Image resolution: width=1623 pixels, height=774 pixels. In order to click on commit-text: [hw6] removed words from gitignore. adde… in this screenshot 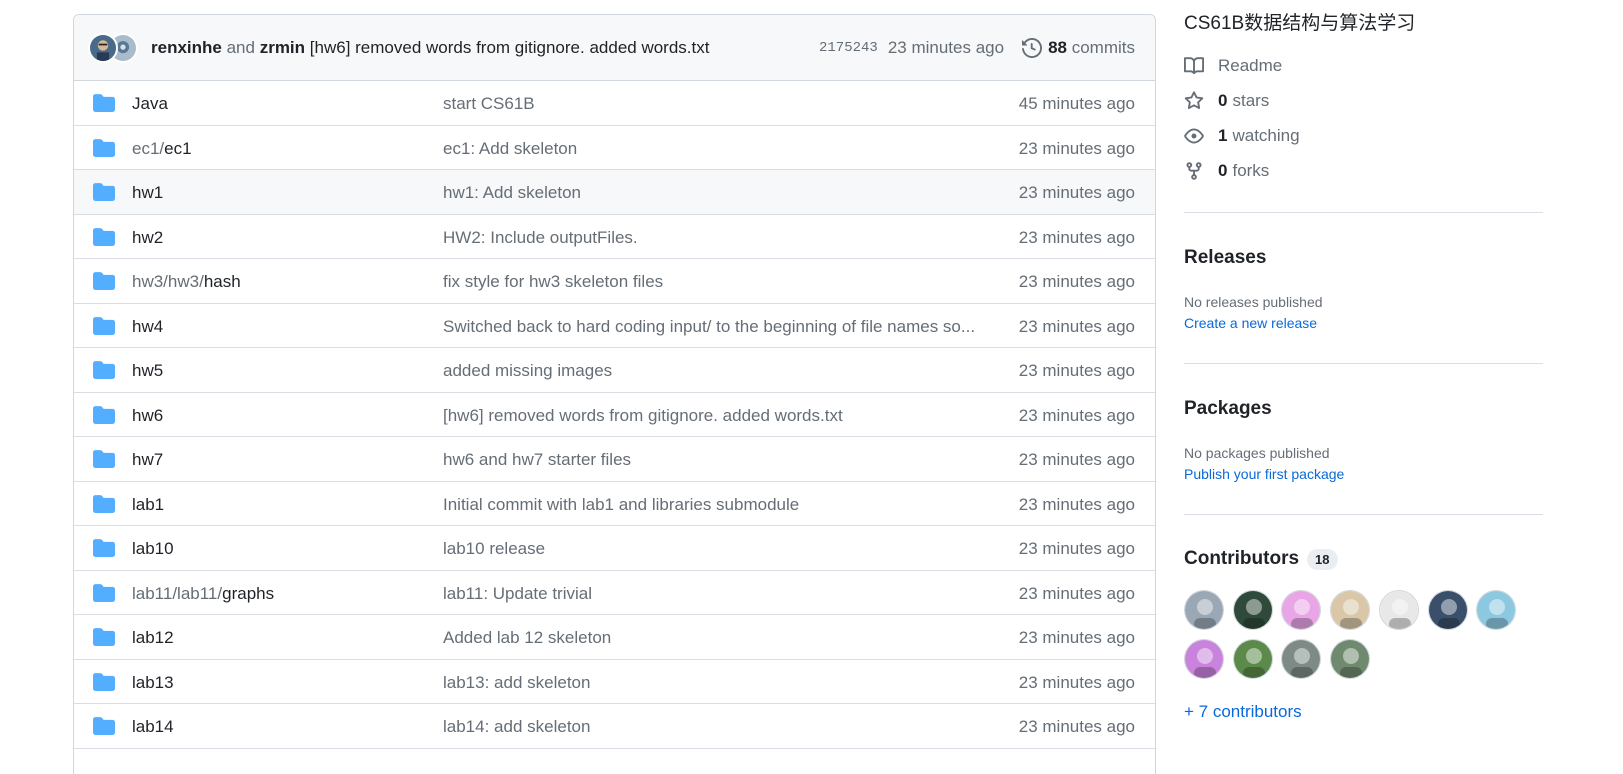, I will do `click(510, 47)`.